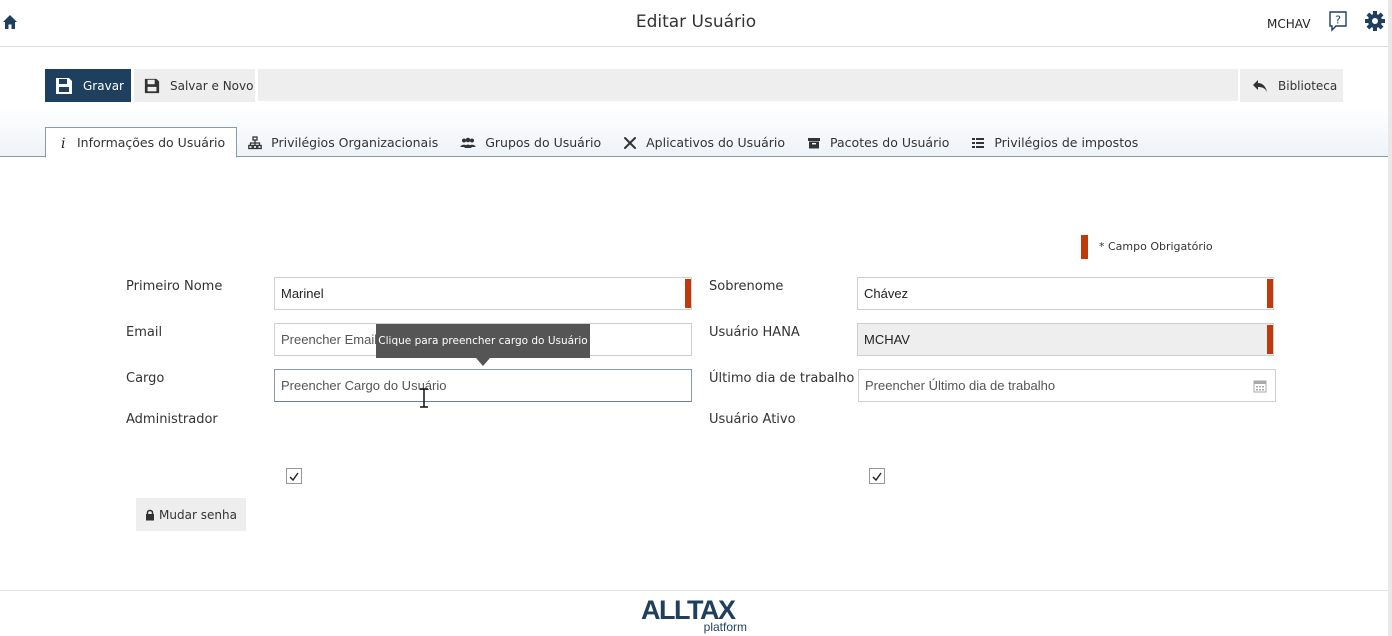 Image resolution: width=1392 pixels, height=636 pixels. What do you see at coordinates (1260, 386) in the screenshot?
I see `calendar-icon` at bounding box center [1260, 386].